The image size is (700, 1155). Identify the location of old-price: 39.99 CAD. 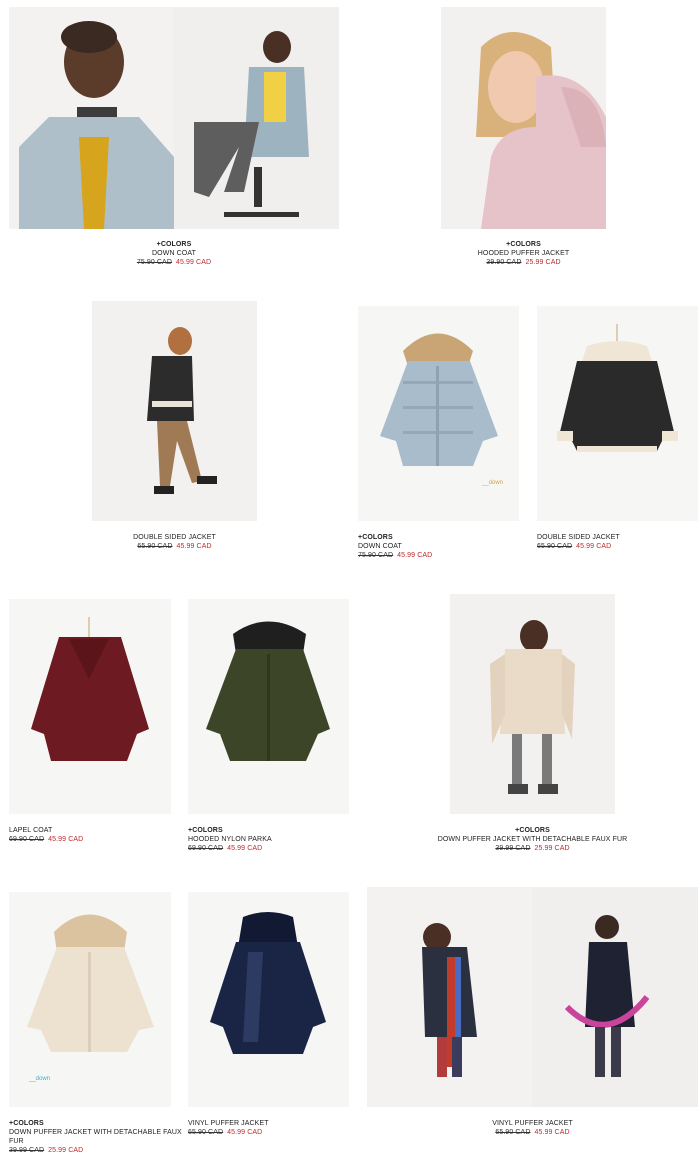
(513, 848).